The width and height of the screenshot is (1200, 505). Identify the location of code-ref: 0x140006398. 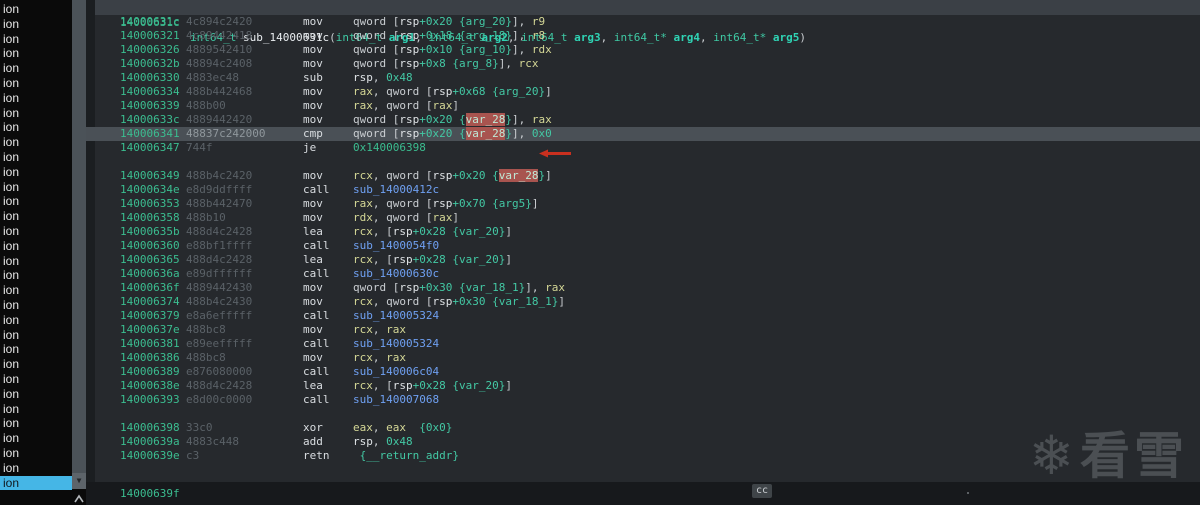
(389, 147).